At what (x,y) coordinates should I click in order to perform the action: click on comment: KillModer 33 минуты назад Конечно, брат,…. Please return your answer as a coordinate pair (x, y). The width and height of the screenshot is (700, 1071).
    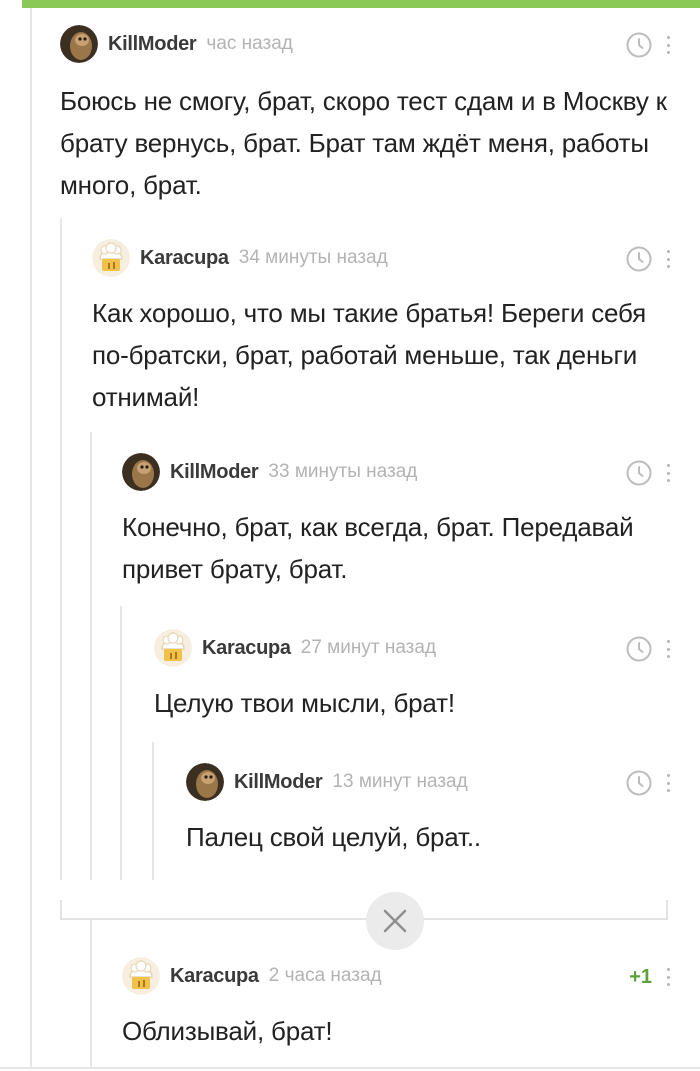
    Looking at the image, I should click on (396, 521).